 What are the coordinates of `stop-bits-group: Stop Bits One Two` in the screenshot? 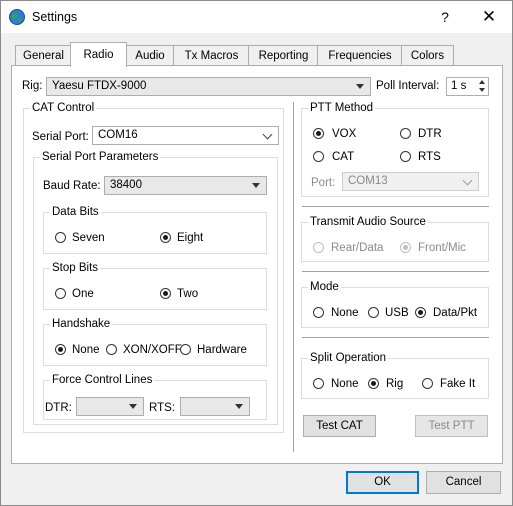 It's located at (155, 285).